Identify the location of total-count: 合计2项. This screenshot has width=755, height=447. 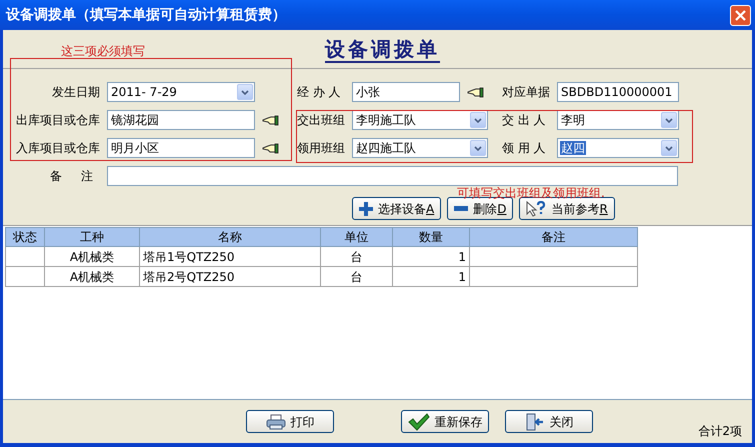
(720, 431).